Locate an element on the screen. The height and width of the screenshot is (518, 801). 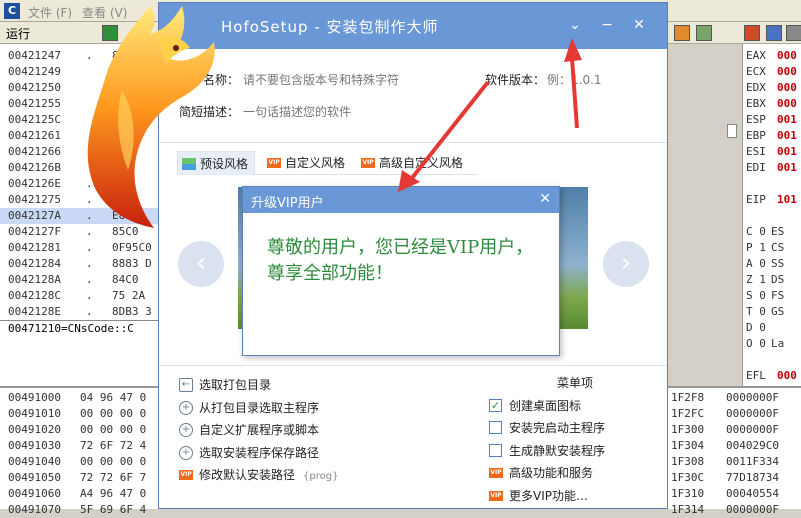
disasm-address: 00421249 is located at coordinates (34, 71).